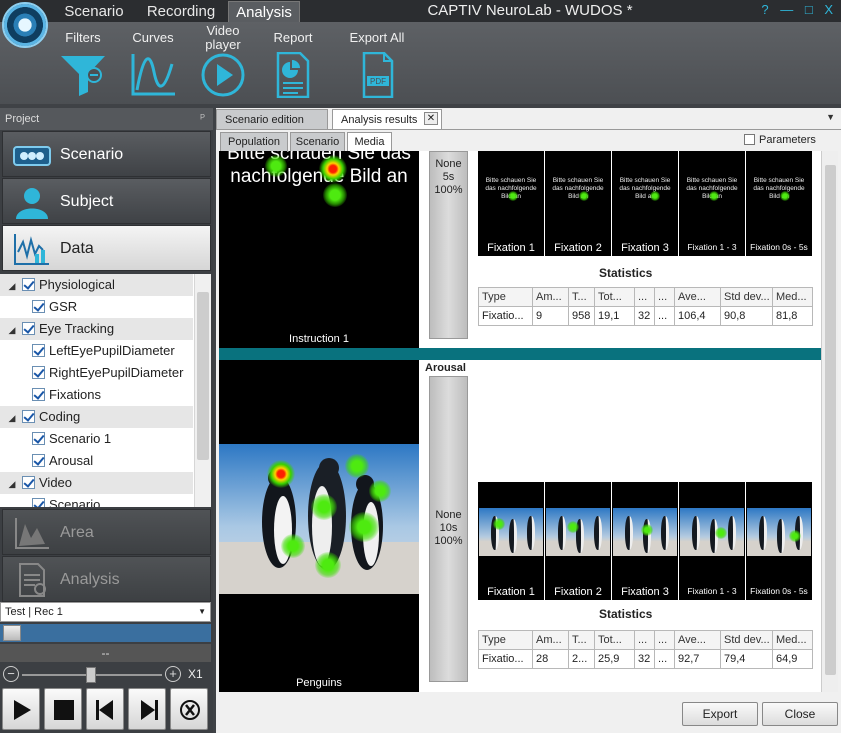 This screenshot has width=841, height=733. What do you see at coordinates (153, 37) in the screenshot?
I see `curves-label: Curves` at bounding box center [153, 37].